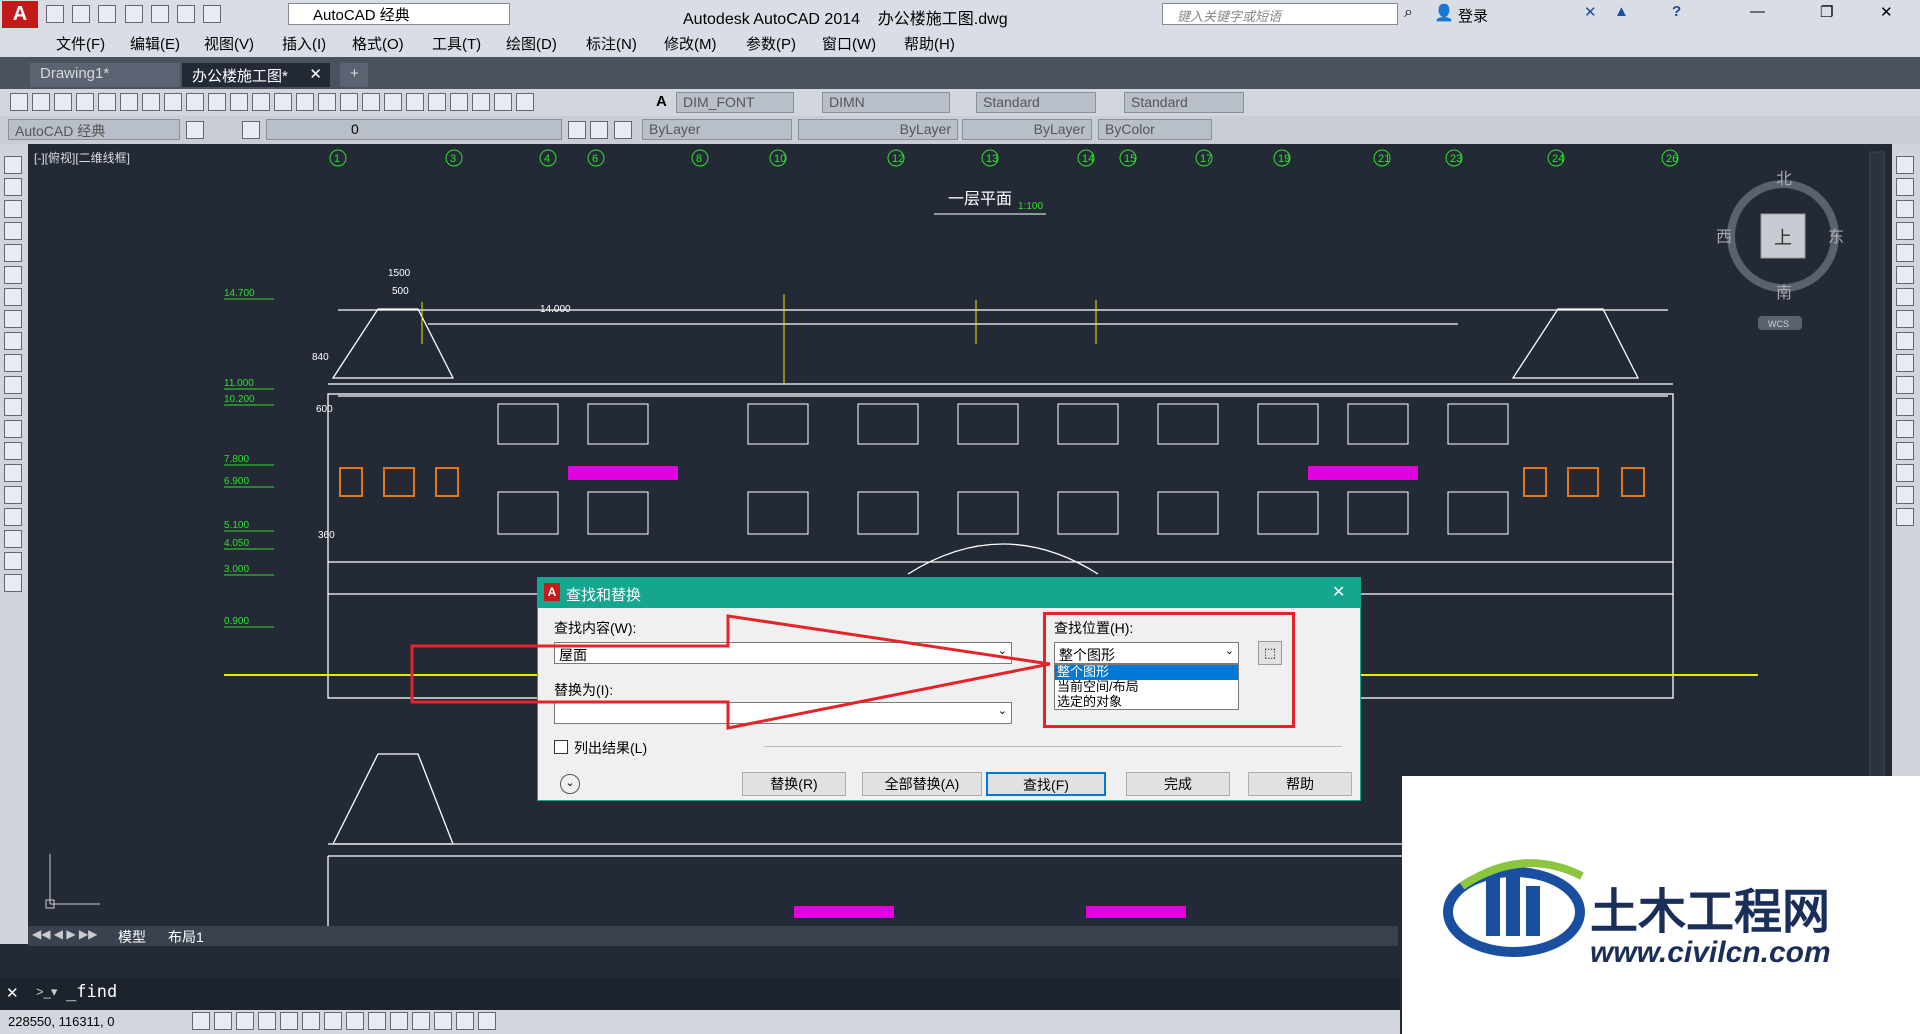 The height and width of the screenshot is (1034, 1920). What do you see at coordinates (1905, 319) in the screenshot?
I see `scale-icon` at bounding box center [1905, 319].